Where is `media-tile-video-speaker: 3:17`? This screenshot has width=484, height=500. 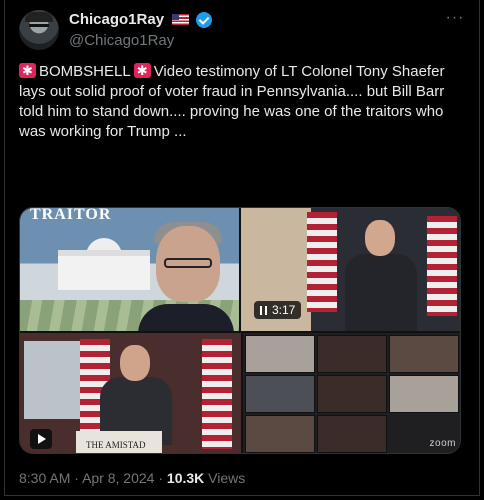 media-tile-video-speaker: 3:17 is located at coordinates (350, 269).